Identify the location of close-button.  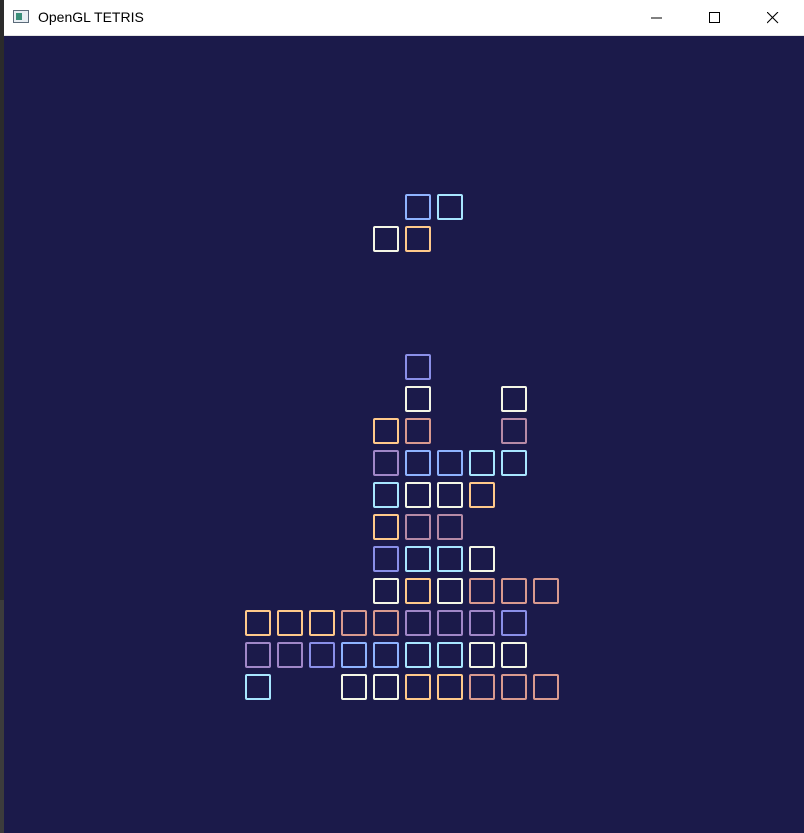
(773, 17).